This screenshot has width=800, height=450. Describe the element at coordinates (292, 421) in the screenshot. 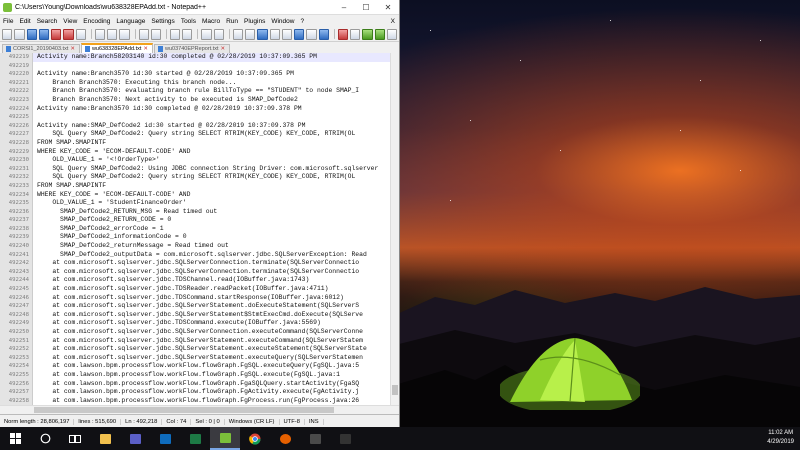

I see `status-encoding: UTF-8` at that location.